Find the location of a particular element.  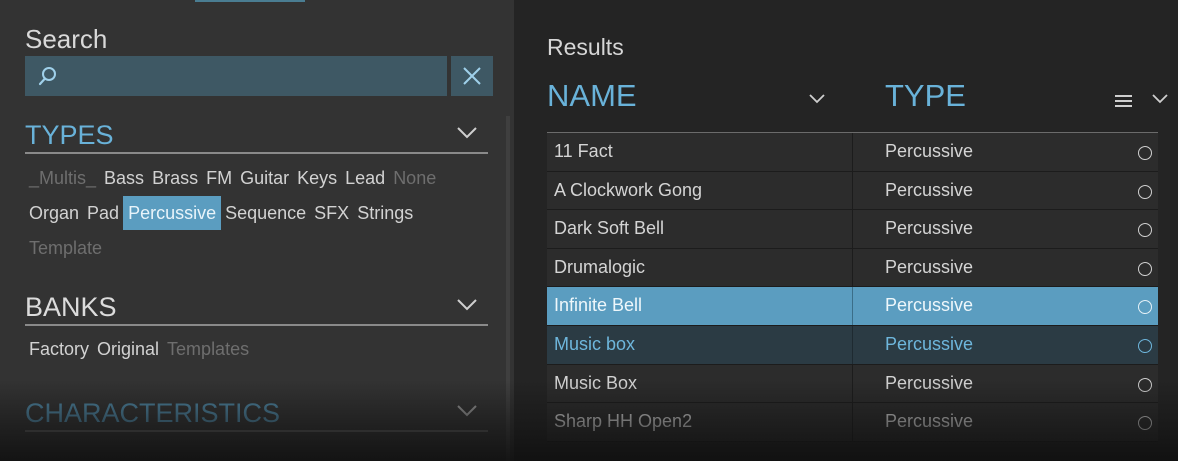

filter-tag: Percussive is located at coordinates (172, 213).